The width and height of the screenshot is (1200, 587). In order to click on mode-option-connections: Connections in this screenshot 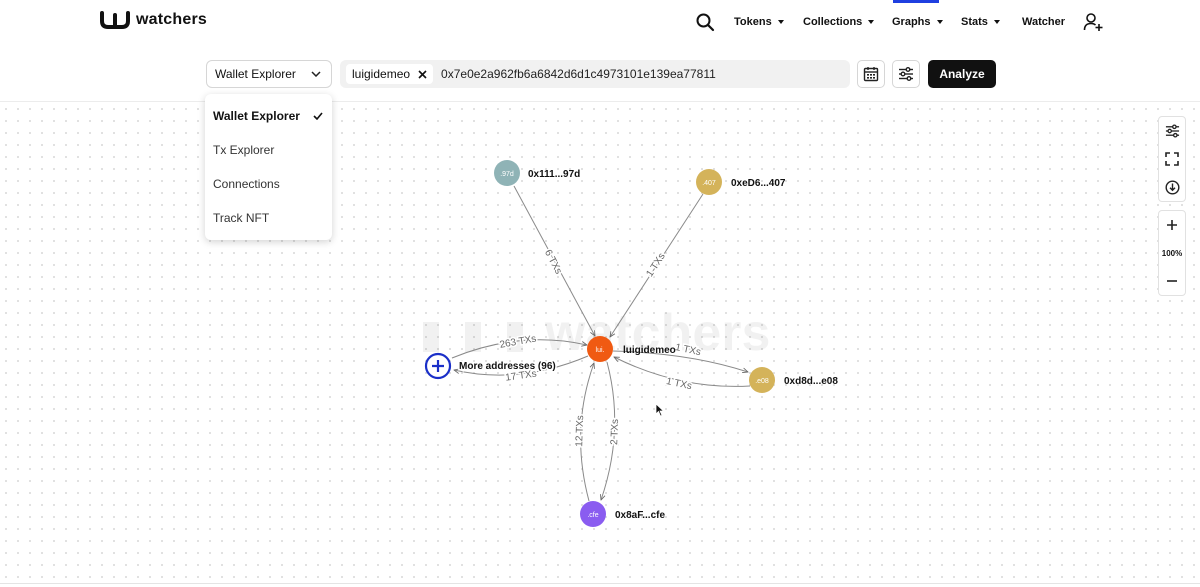, I will do `click(268, 184)`.